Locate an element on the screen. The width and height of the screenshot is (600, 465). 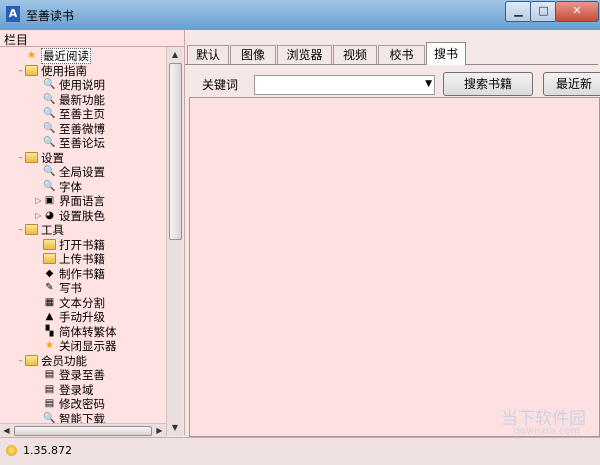
tree-item: 打开书籍 is located at coordinates (69, 245).